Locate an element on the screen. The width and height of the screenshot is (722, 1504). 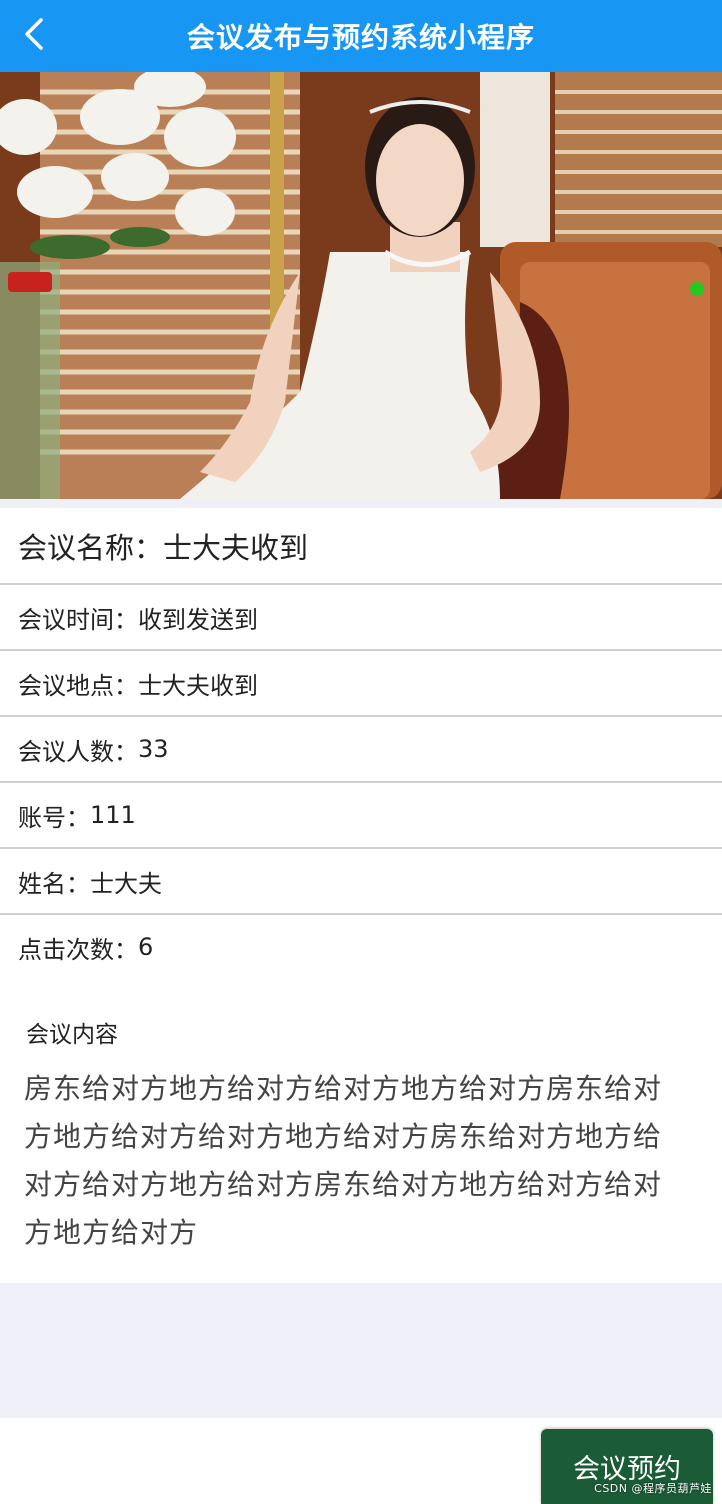
content-title: 会议内容 is located at coordinates (72, 1035).